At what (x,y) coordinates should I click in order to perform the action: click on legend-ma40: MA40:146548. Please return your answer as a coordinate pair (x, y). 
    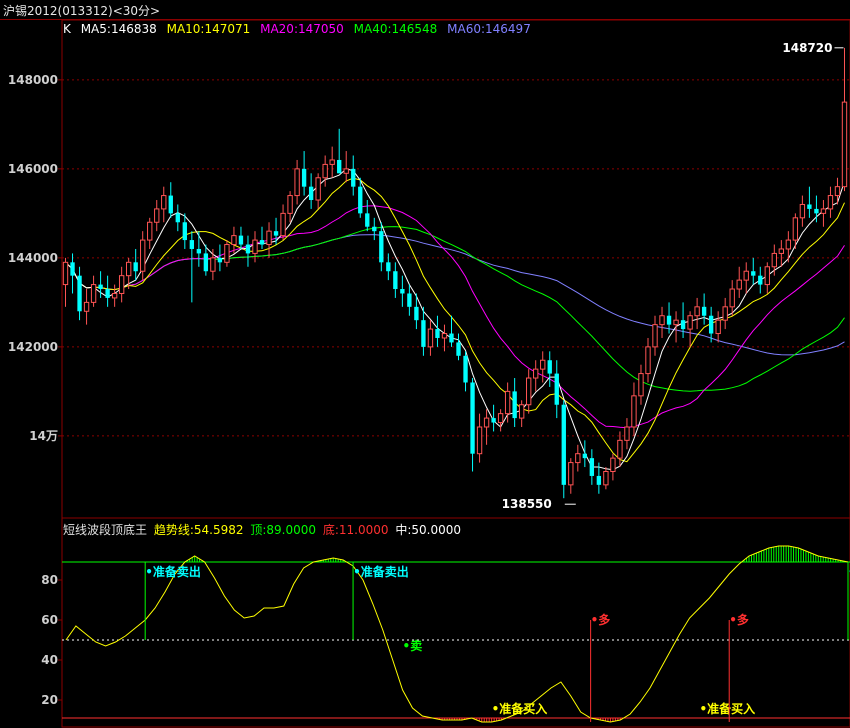
    Looking at the image, I should click on (395, 29).